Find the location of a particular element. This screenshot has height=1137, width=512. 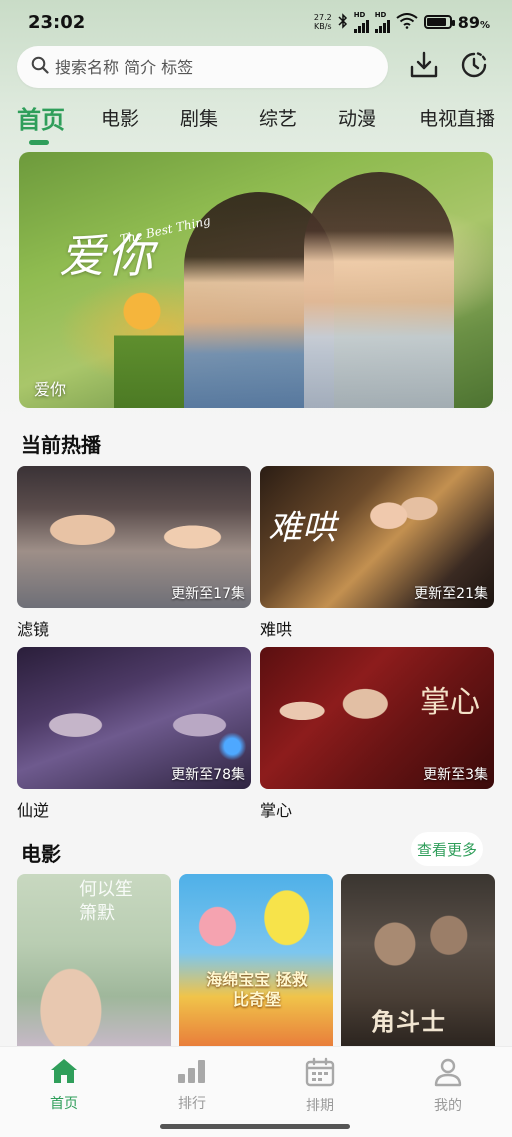

battery-percent-value: 89 is located at coordinates (468, 22).